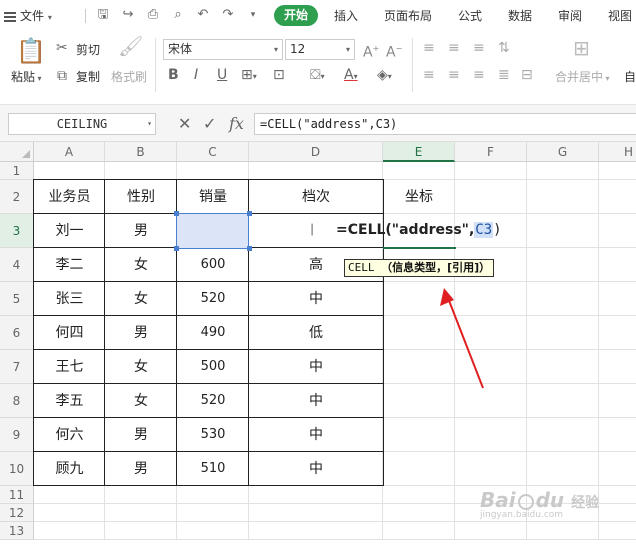  Describe the element at coordinates (317, 76) in the screenshot. I see `fill-color-icon: ⛋▾` at that location.